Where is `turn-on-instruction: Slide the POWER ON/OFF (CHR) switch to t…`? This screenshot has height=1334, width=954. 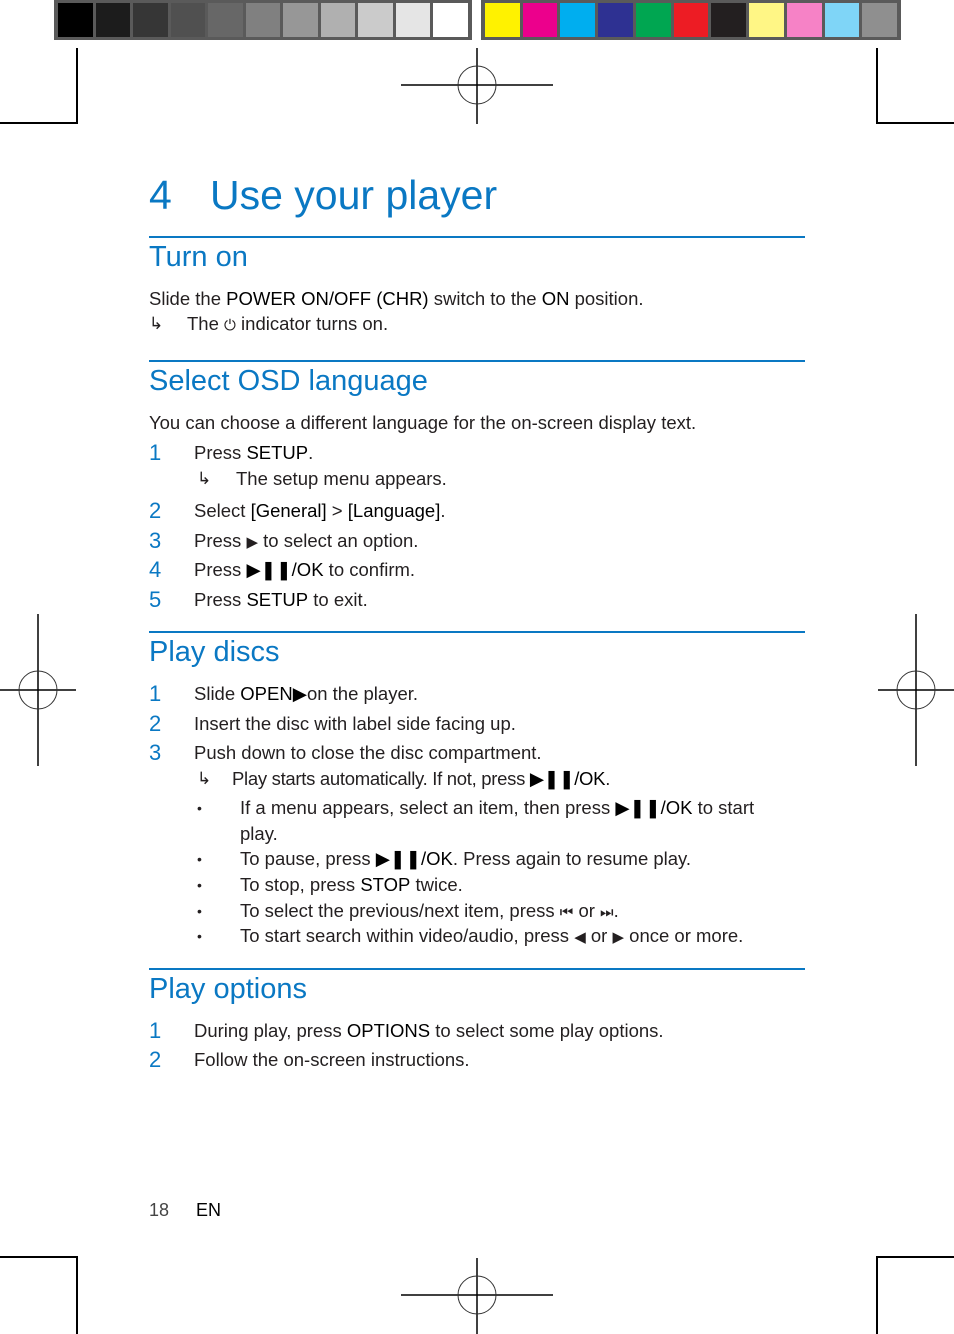
turn-on-instruction: Slide the POWER ON/OFF (CHR) switch to t… is located at coordinates (396, 299).